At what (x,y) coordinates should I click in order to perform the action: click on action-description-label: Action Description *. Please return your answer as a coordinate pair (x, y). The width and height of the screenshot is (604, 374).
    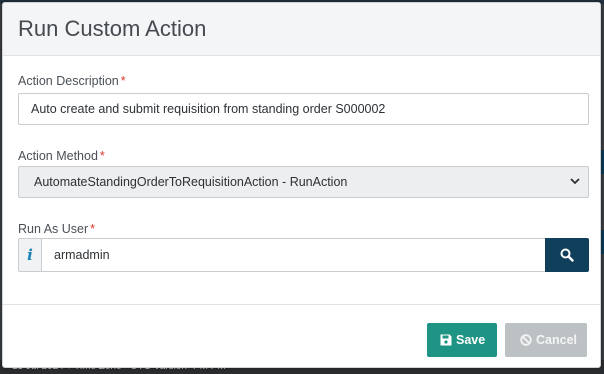
    Looking at the image, I should click on (72, 81).